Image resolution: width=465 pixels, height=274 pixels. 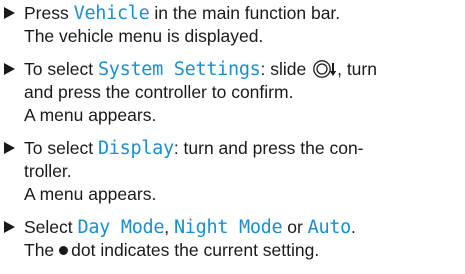 What do you see at coordinates (353, 227) in the screenshot?
I see `period: .` at bounding box center [353, 227].